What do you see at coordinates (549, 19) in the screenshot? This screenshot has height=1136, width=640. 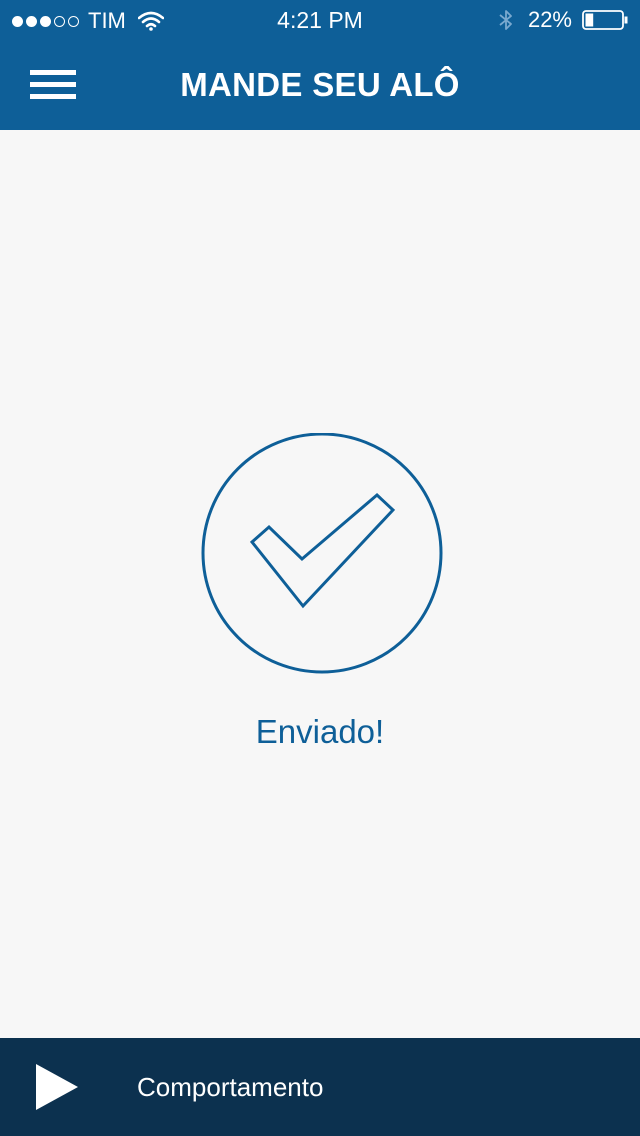 I see `battery-percent: 22%` at bounding box center [549, 19].